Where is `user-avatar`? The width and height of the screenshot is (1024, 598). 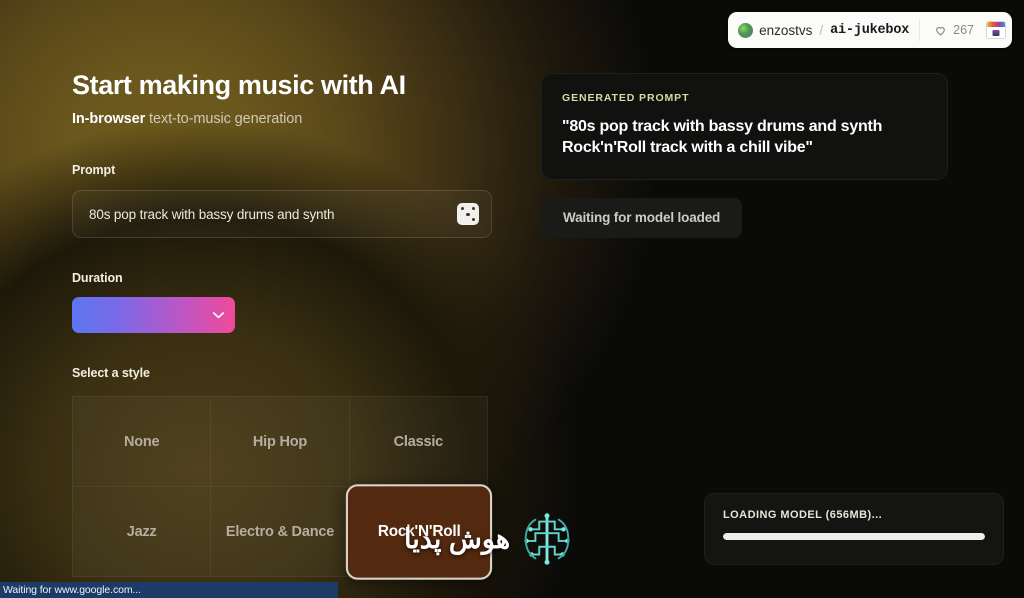
user-avatar is located at coordinates (746, 30).